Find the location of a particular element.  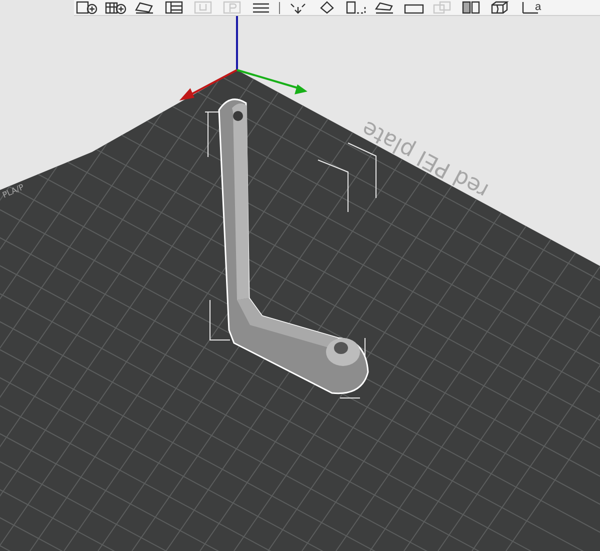

face-tool-button is located at coordinates (385, 7).